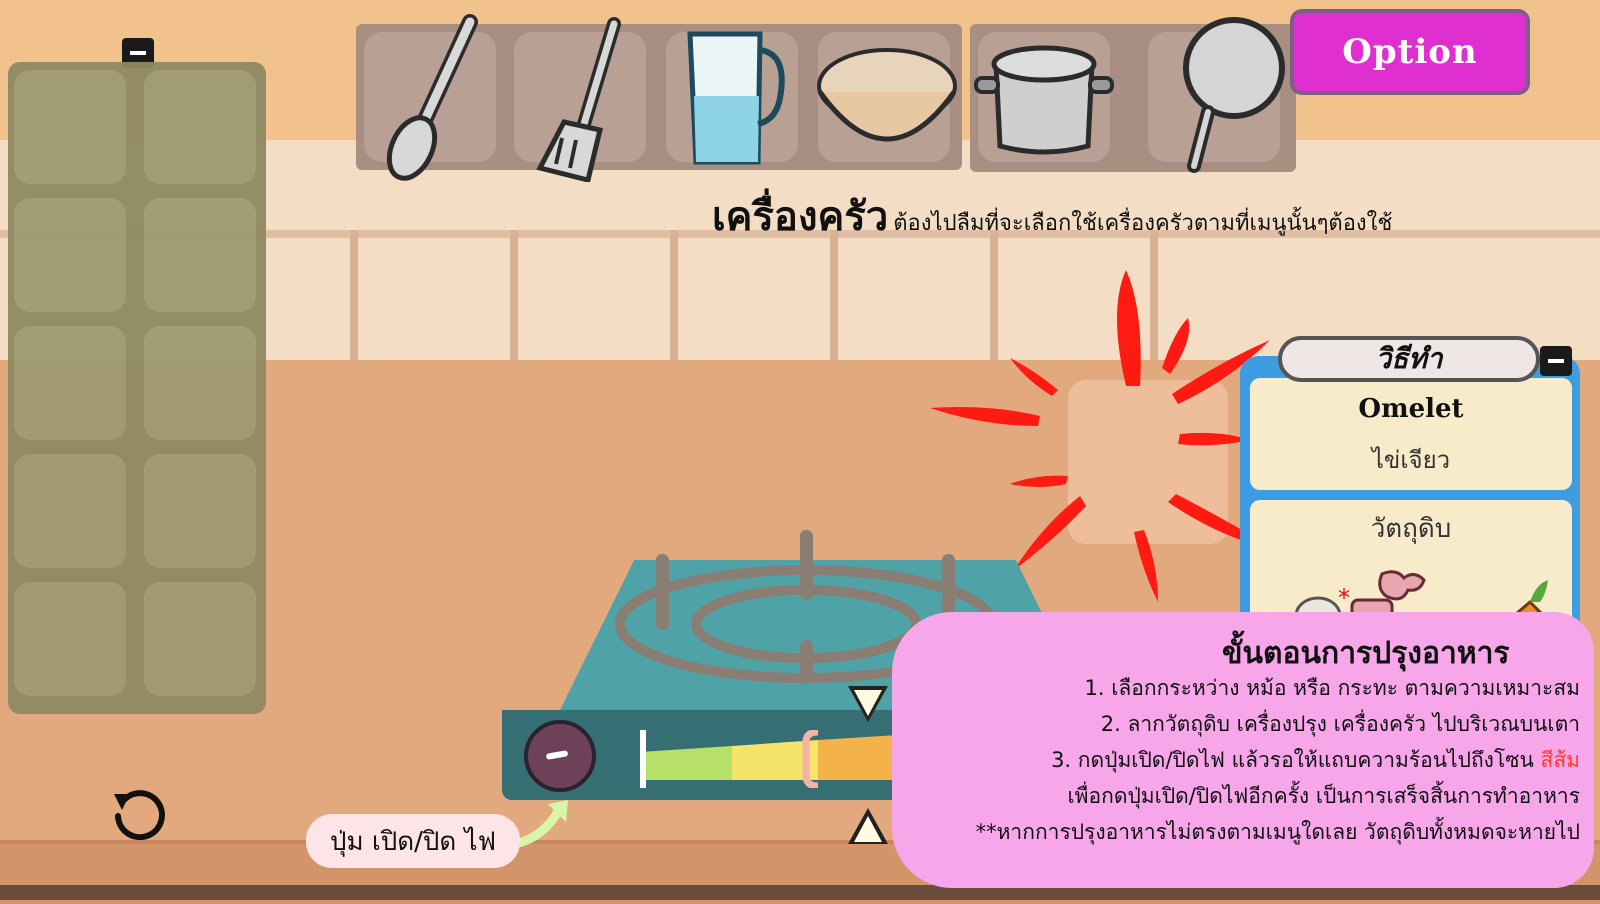 Image resolution: width=1600 pixels, height=904 pixels. What do you see at coordinates (868, 703) in the screenshot?
I see `target-arrow-down-fill` at bounding box center [868, 703].